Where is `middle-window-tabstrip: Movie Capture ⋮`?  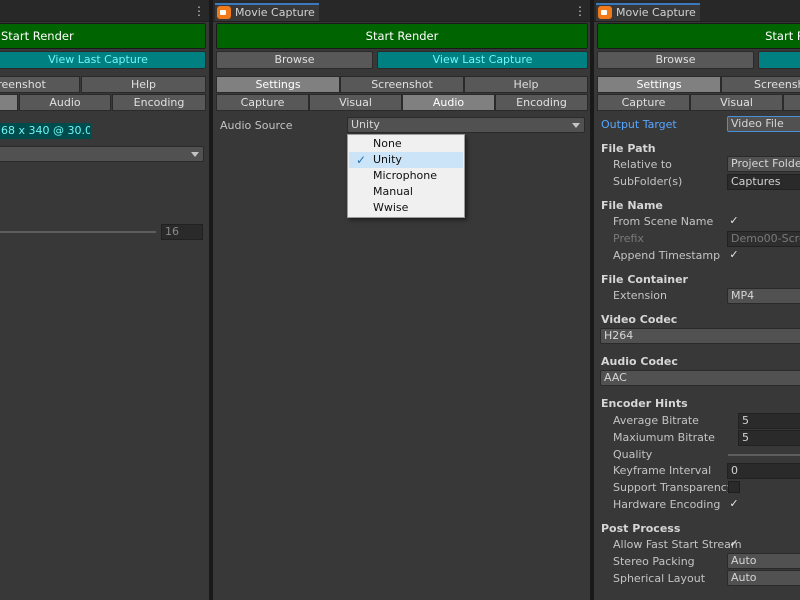 middle-window-tabstrip: Movie Capture ⋮ is located at coordinates (401, 11).